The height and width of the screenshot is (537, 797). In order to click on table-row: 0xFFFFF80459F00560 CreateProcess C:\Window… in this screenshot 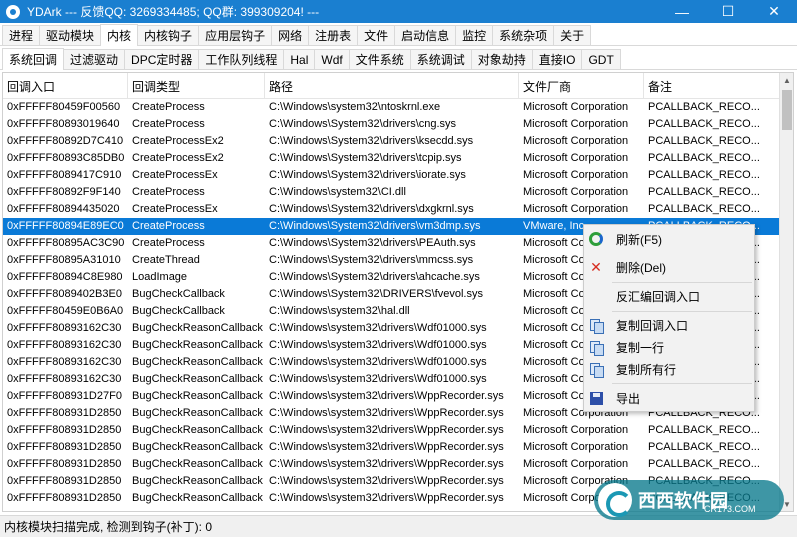, I will do `click(392, 107)`.